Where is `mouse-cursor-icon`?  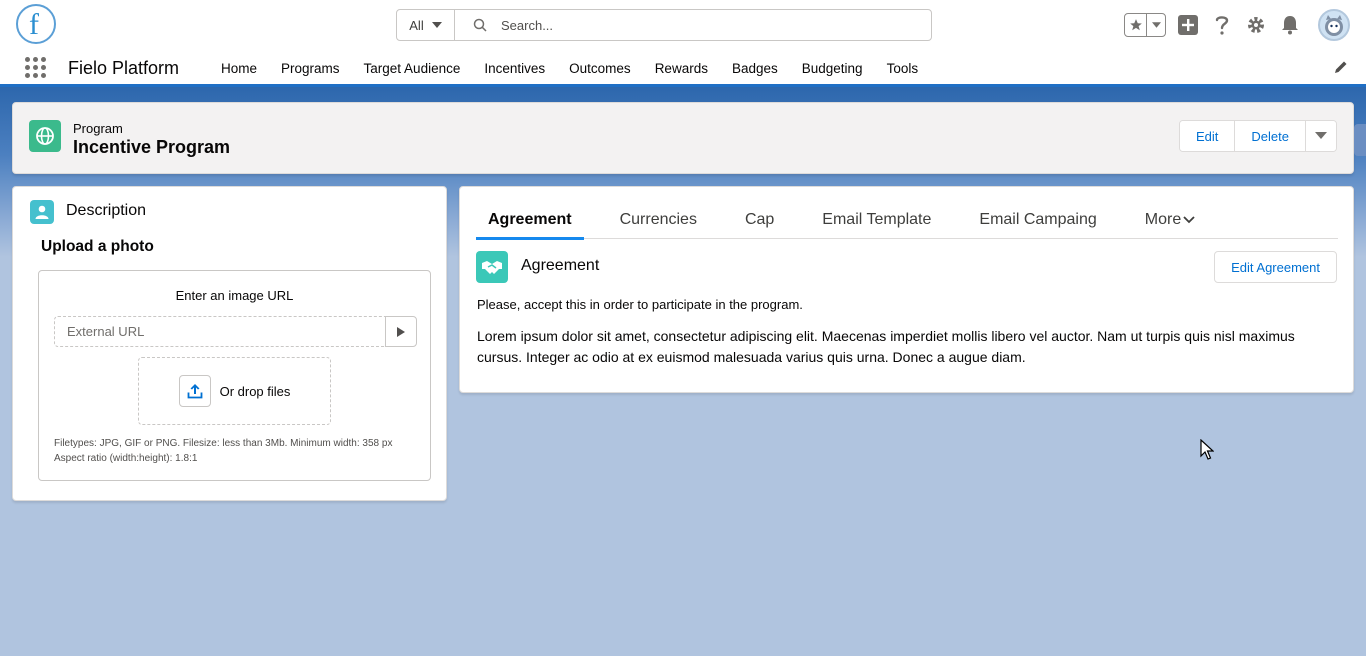
mouse-cursor-icon is located at coordinates (1207, 449).